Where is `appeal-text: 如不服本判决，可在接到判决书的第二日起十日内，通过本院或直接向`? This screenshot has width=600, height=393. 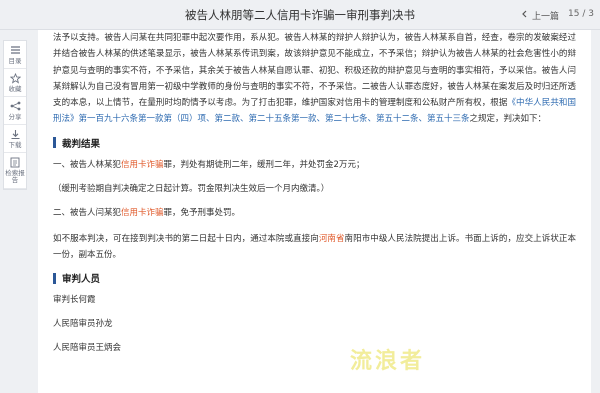 appeal-text: 如不服本判决，可在接到判决书的第二日起十日内，通过本院或直接向 is located at coordinates (186, 238).